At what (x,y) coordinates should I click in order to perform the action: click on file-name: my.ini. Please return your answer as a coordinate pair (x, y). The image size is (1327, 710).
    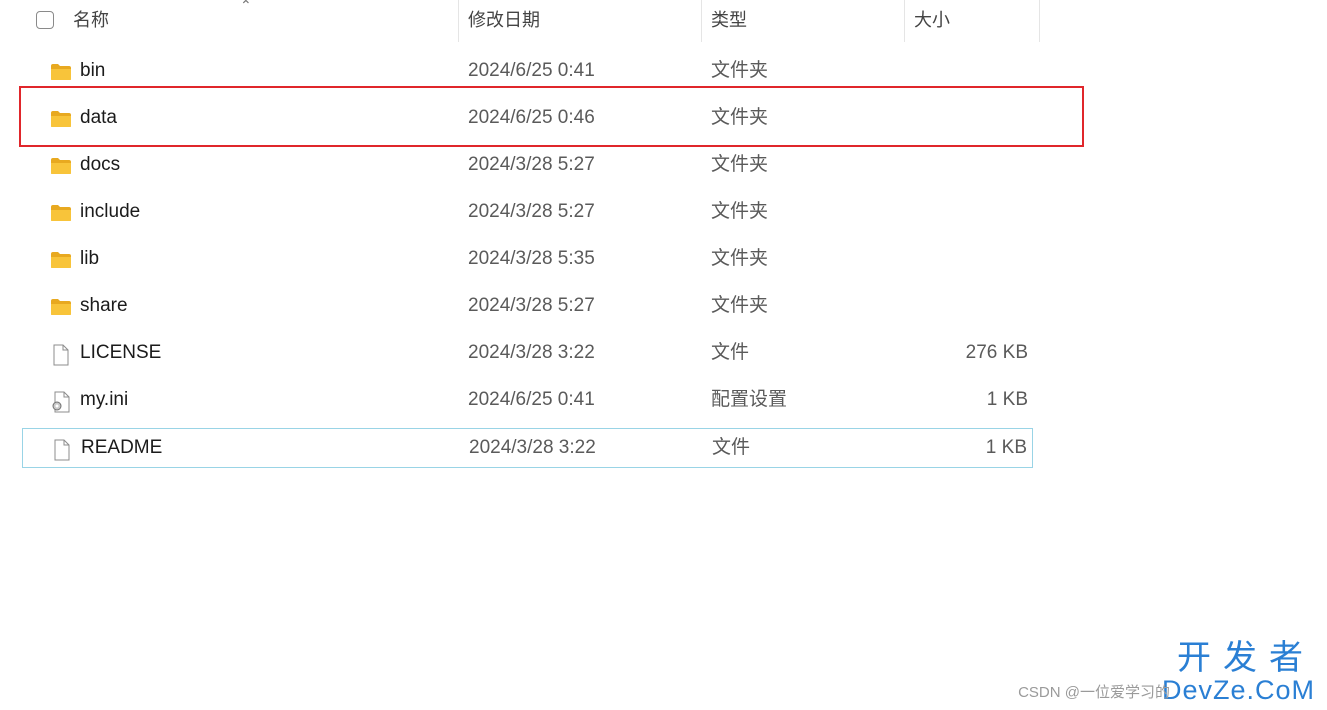
    Looking at the image, I should click on (104, 399).